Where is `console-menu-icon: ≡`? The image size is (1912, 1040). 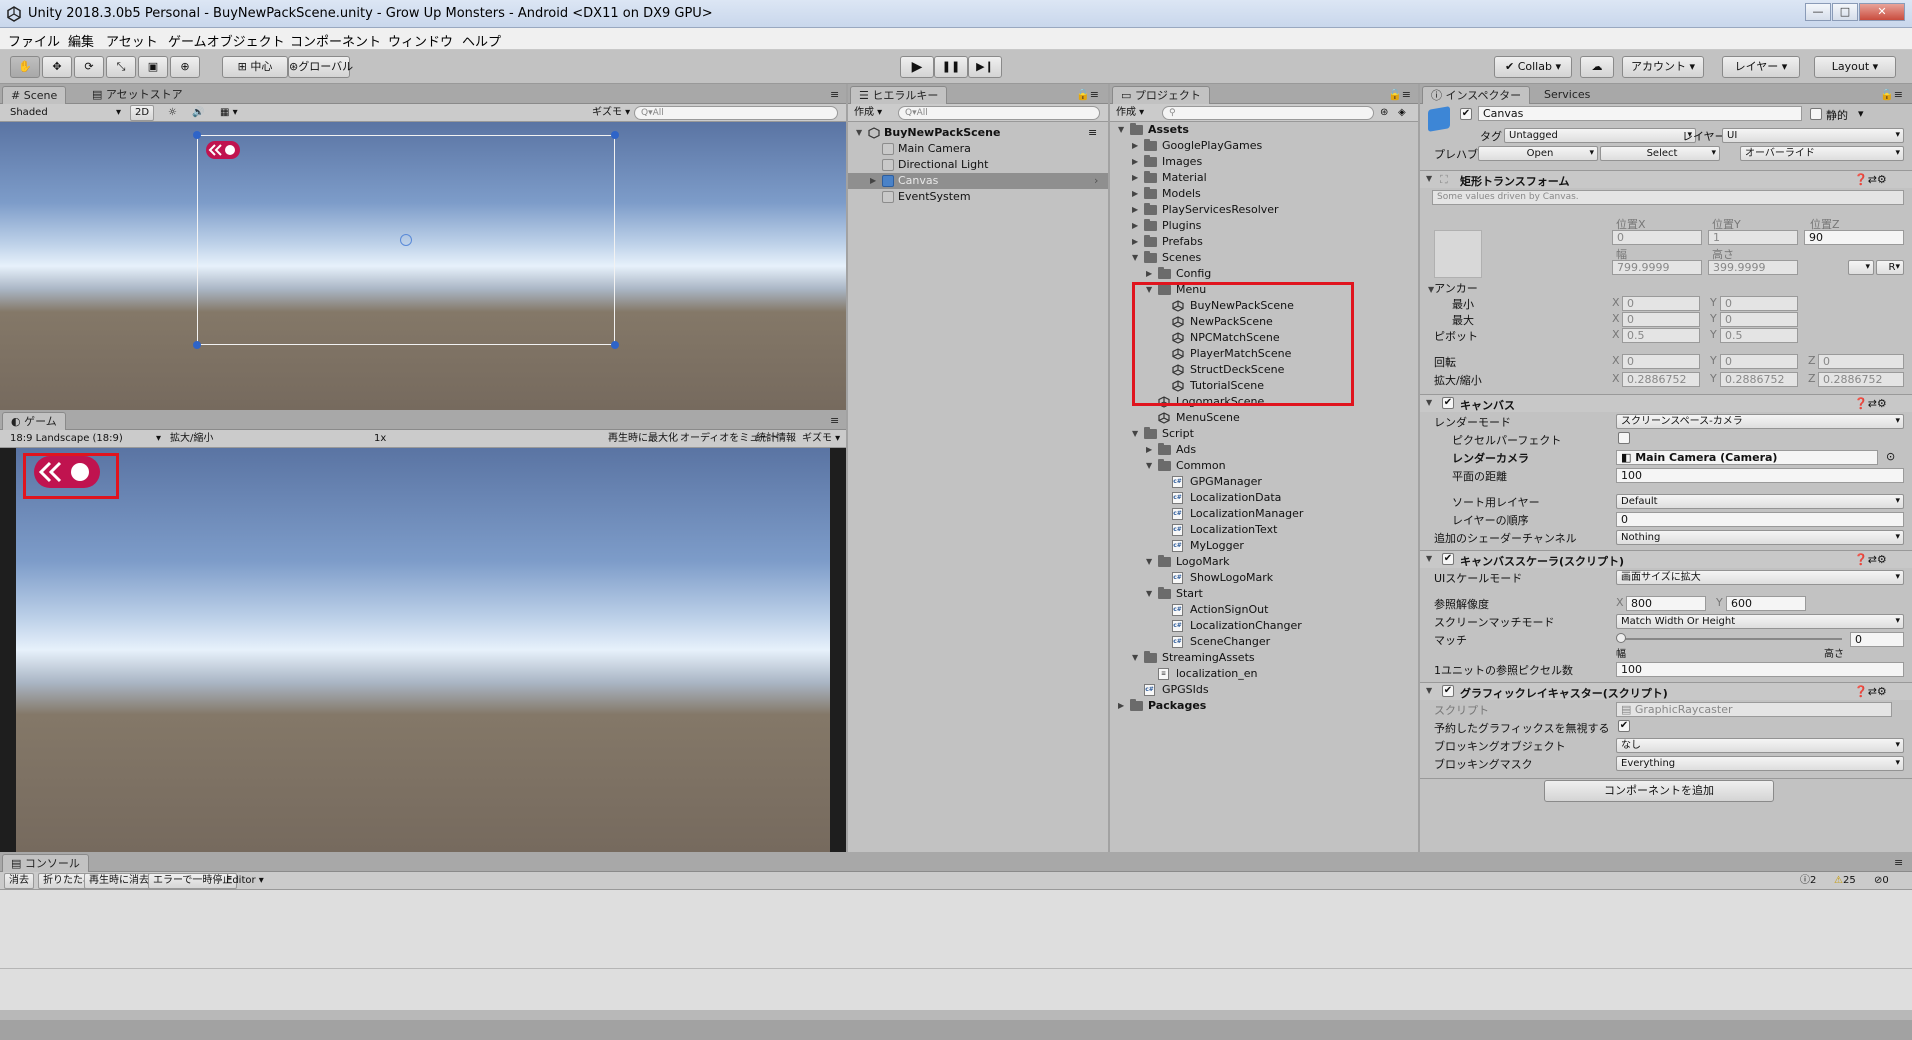 console-menu-icon: ≡ is located at coordinates (1898, 863).